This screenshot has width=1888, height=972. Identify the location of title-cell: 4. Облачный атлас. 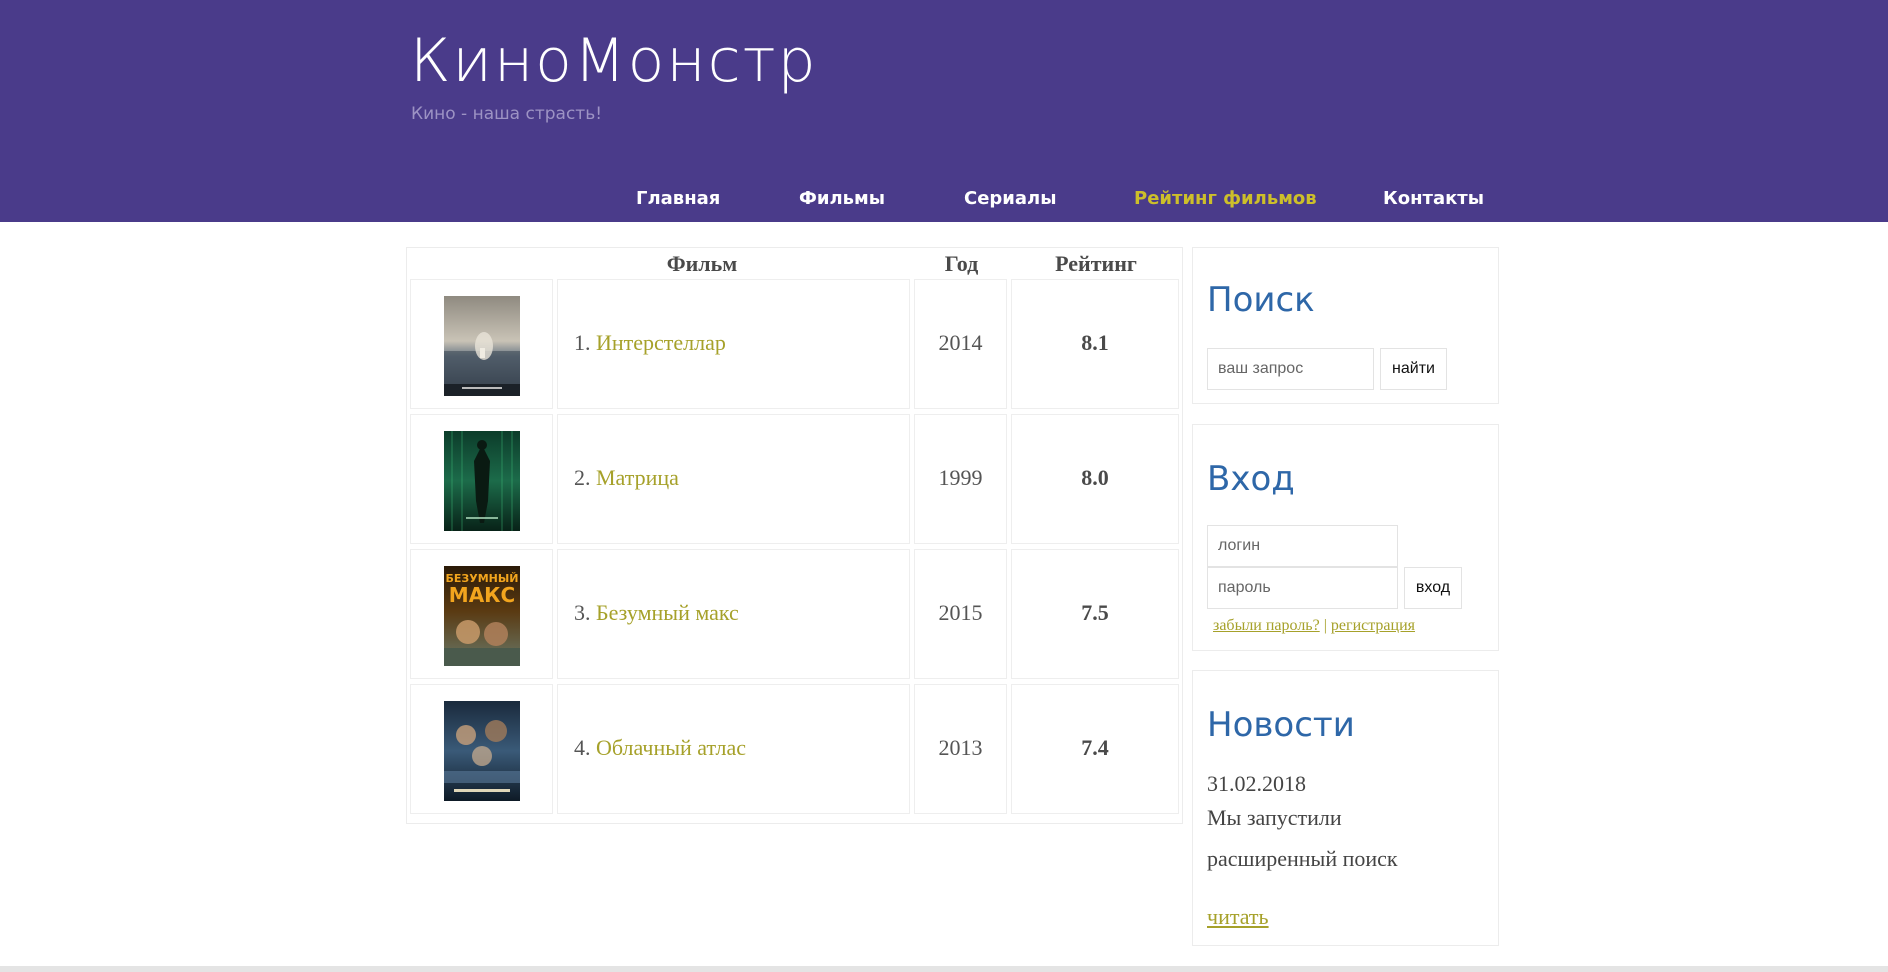
(733, 749).